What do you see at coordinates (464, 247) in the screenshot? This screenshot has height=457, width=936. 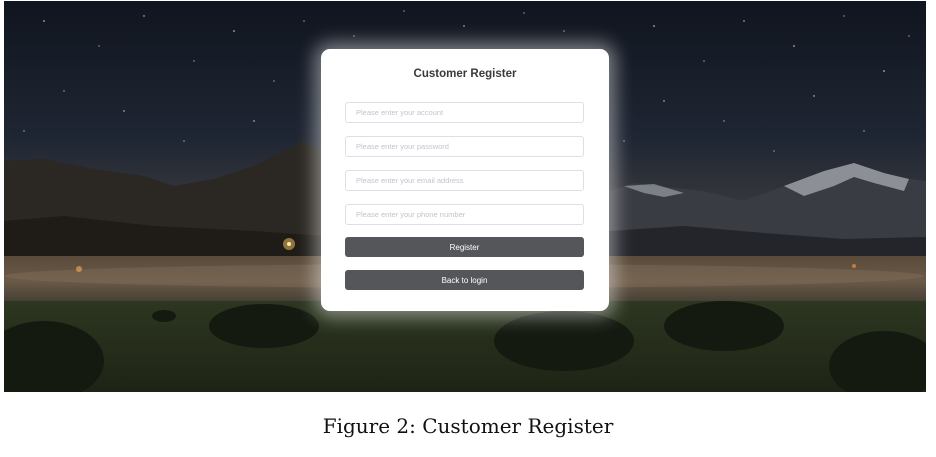 I see `register-button: Register` at bounding box center [464, 247].